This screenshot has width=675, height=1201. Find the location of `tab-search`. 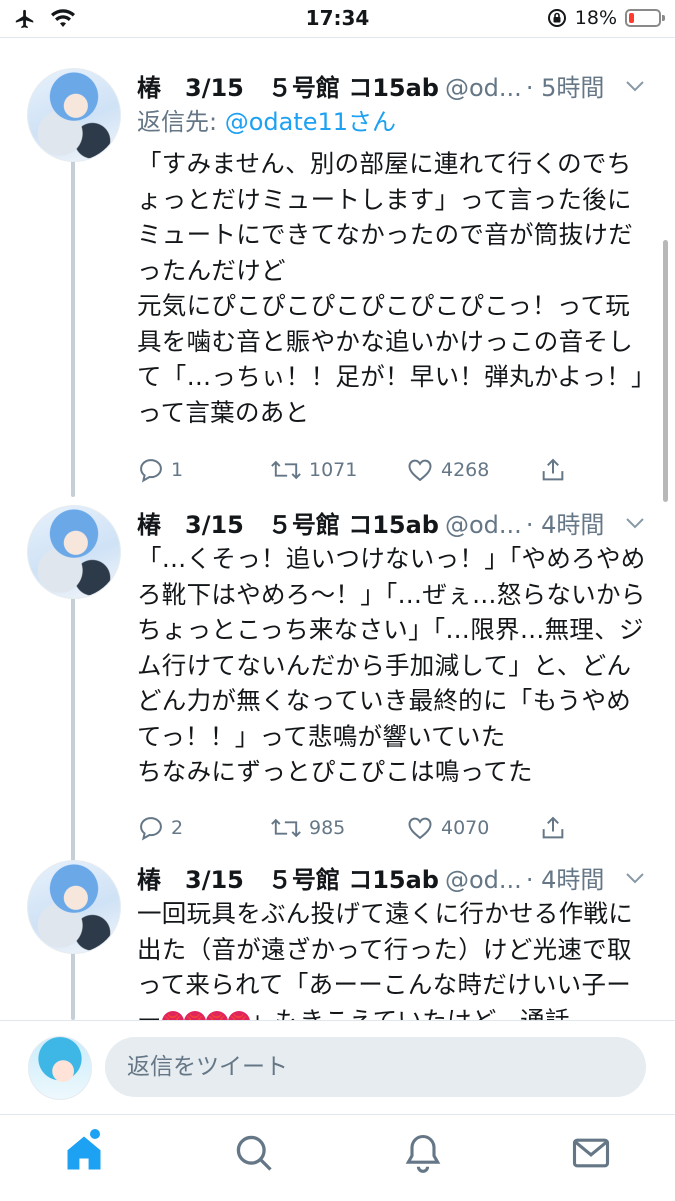

tab-search is located at coordinates (254, 1153).